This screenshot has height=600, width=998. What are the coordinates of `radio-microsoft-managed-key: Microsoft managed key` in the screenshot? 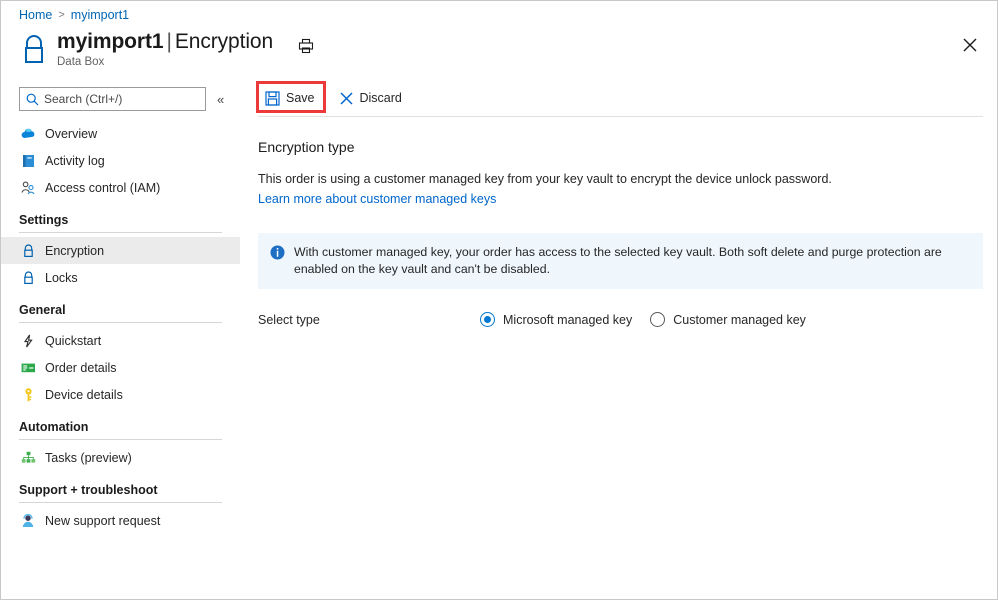 It's located at (556, 319).